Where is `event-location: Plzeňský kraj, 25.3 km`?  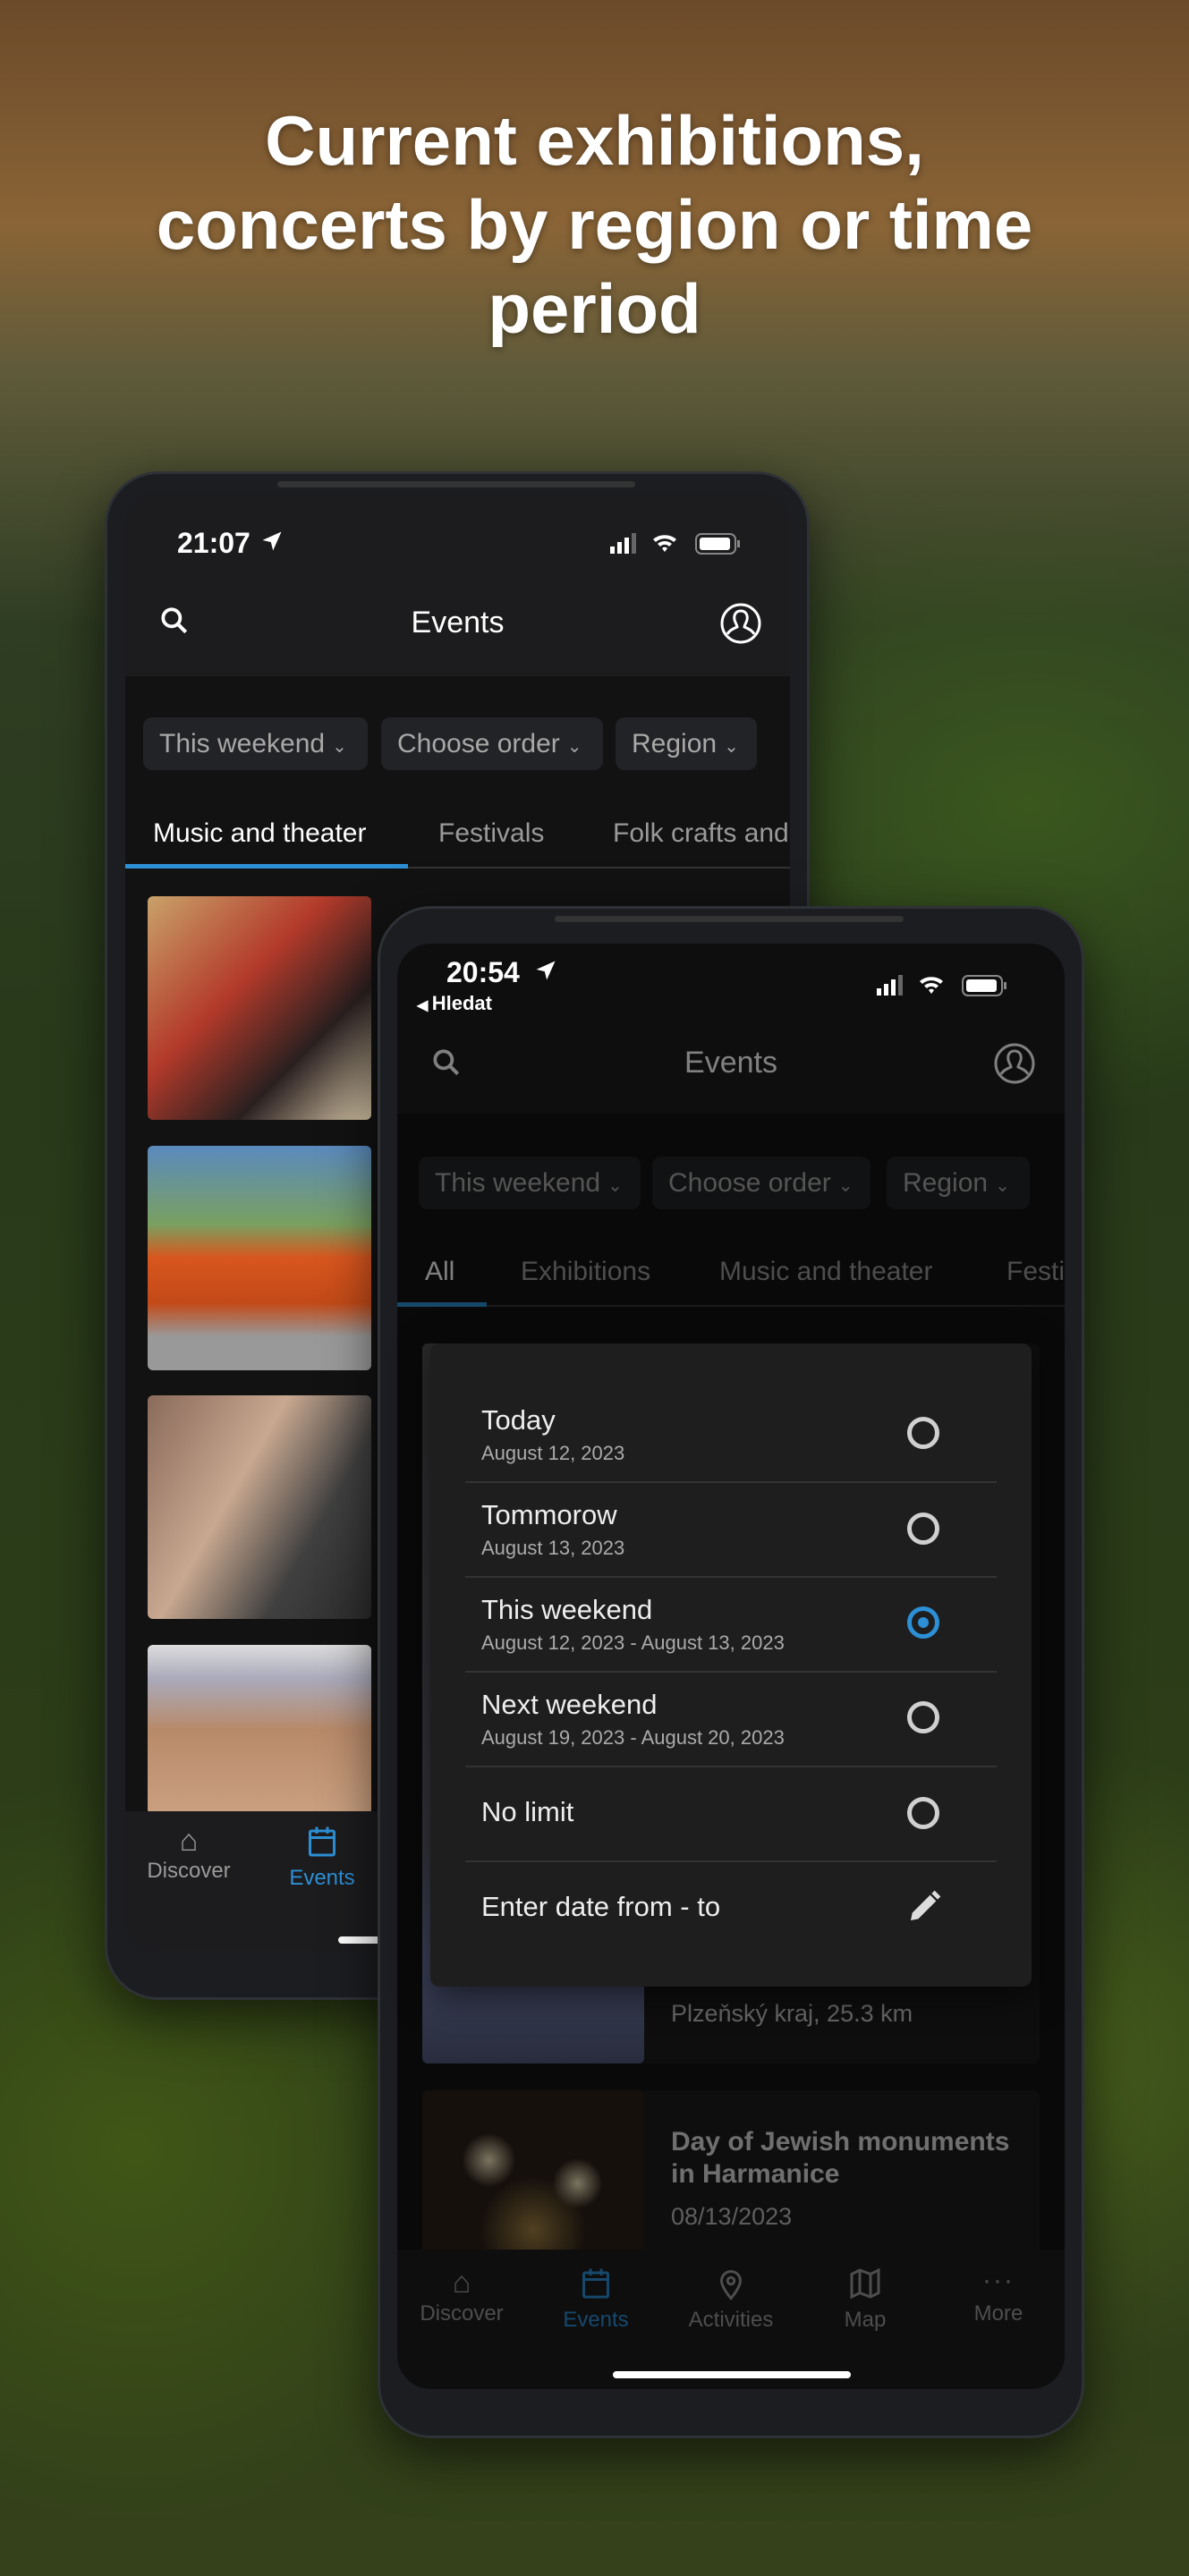
event-location: Plzeňský kraj, 25.3 km is located at coordinates (792, 2013).